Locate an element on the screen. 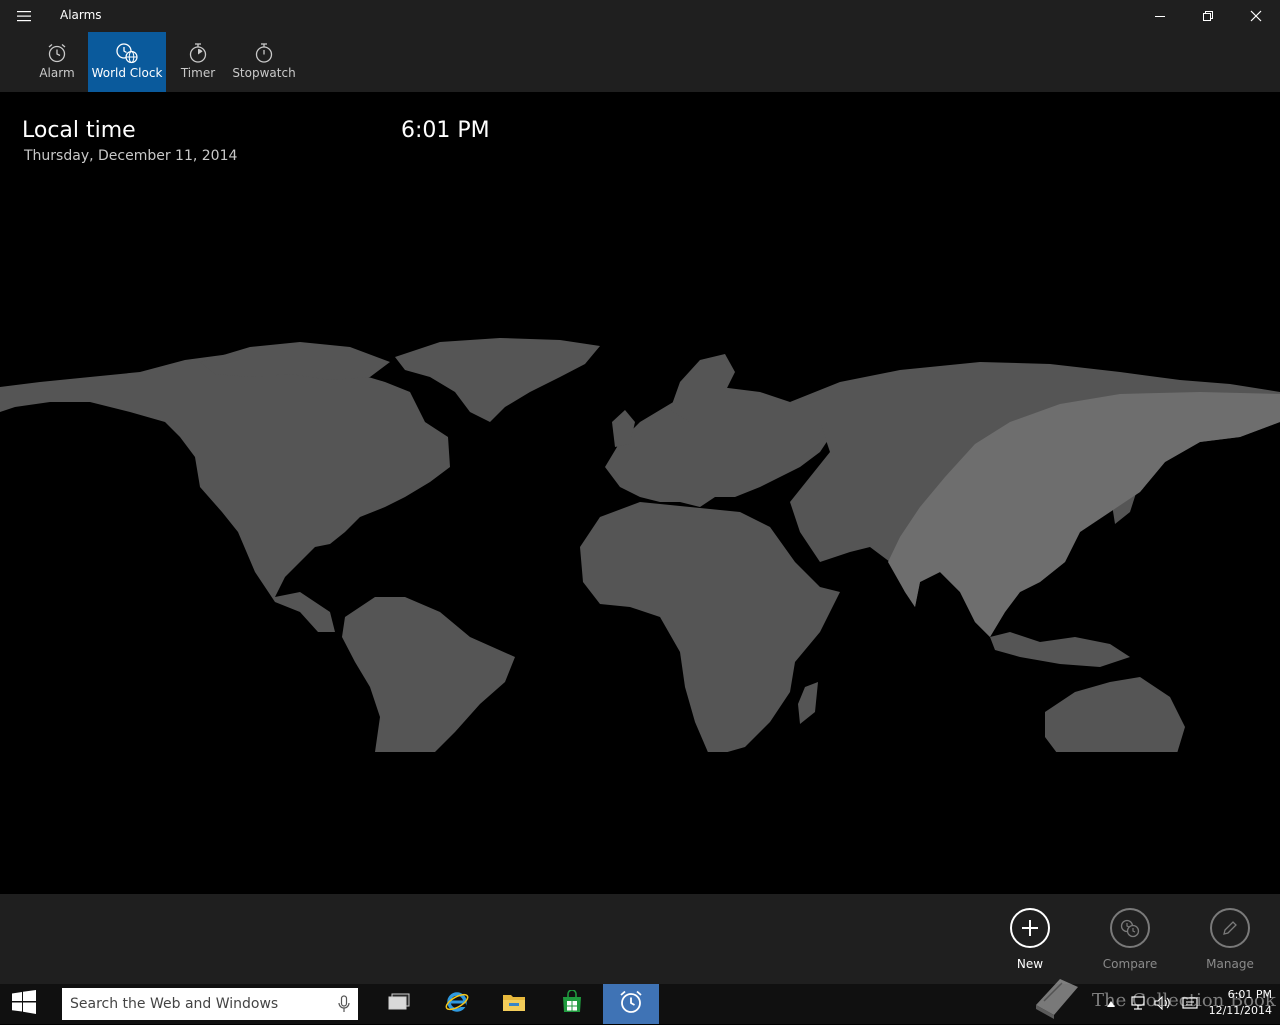  internet-explorer-icon is located at coordinates (457, 1004).